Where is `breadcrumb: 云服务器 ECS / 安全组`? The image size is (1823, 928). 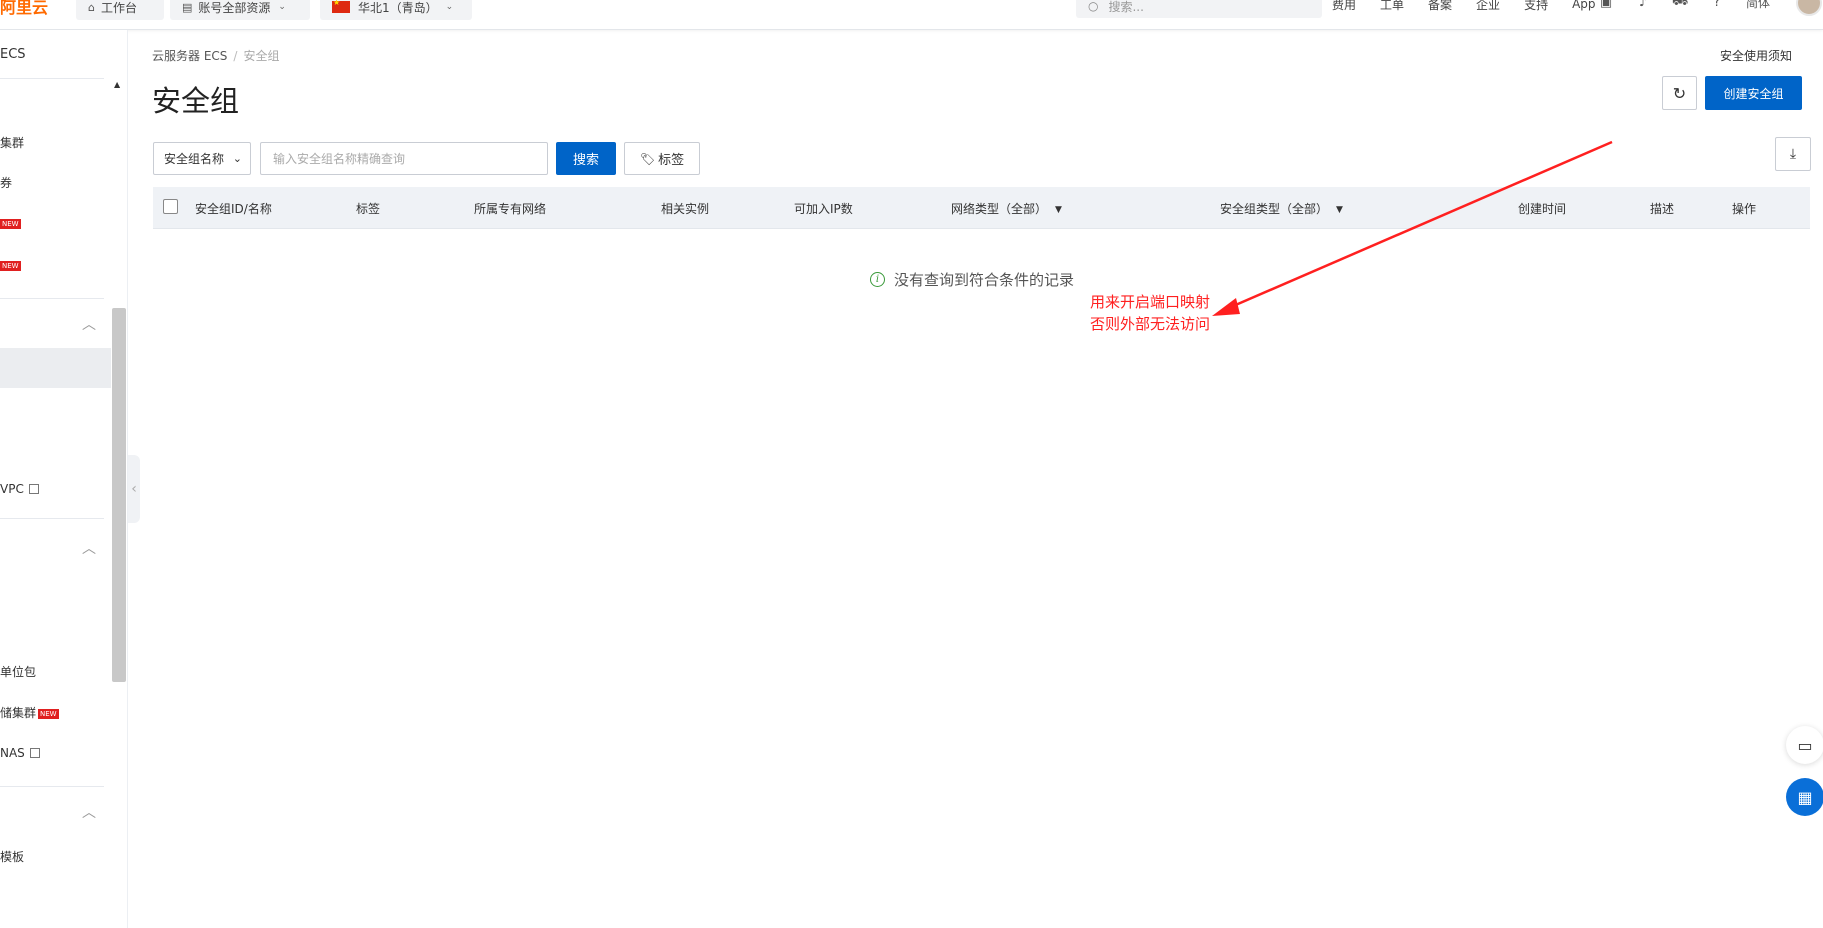 breadcrumb: 云服务器 ECS / 安全组 is located at coordinates (215, 55).